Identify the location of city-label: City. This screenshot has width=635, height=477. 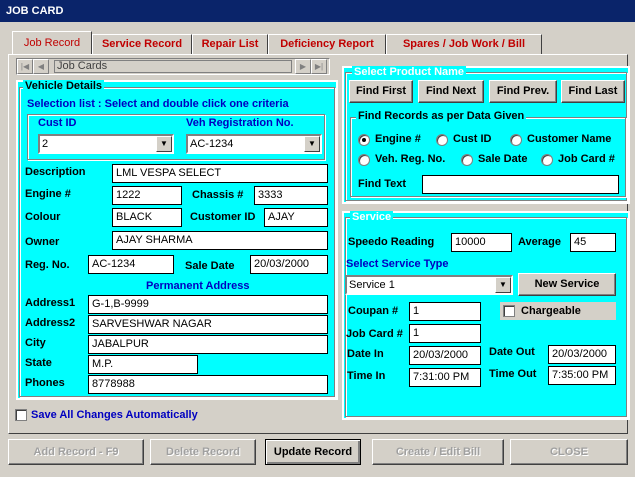
(35, 343).